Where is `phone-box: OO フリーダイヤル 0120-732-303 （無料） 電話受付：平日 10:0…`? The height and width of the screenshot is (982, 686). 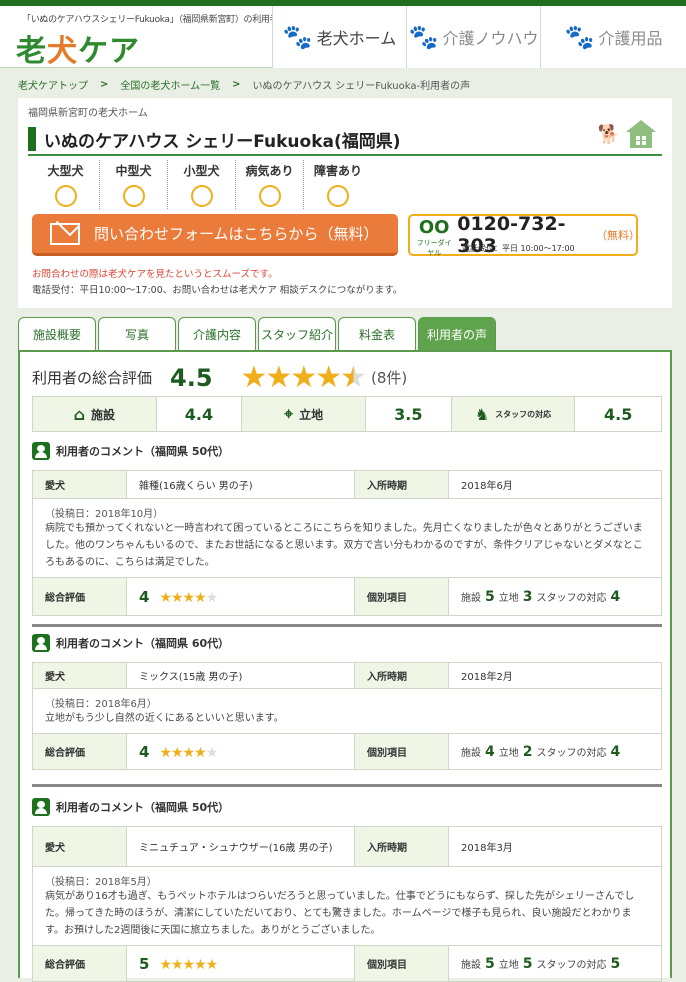
phone-box: OO フリーダイヤル 0120-732-303 （無料） 電話受付：平日 10:0… is located at coordinates (524, 235).